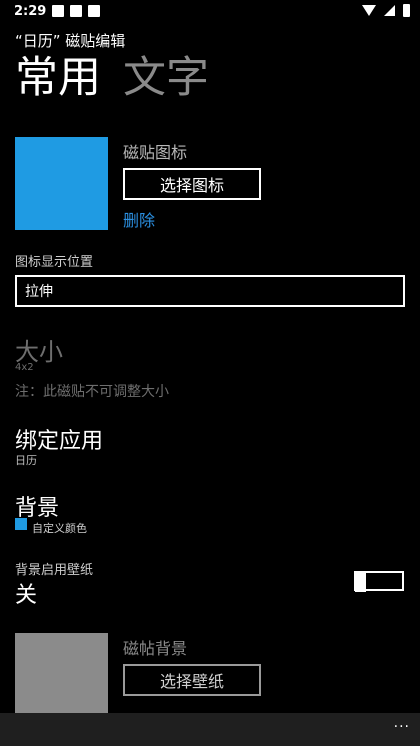 The image size is (420, 746). Describe the element at coordinates (192, 184) in the screenshot. I see `choose-icon-button: 选择图标` at that location.